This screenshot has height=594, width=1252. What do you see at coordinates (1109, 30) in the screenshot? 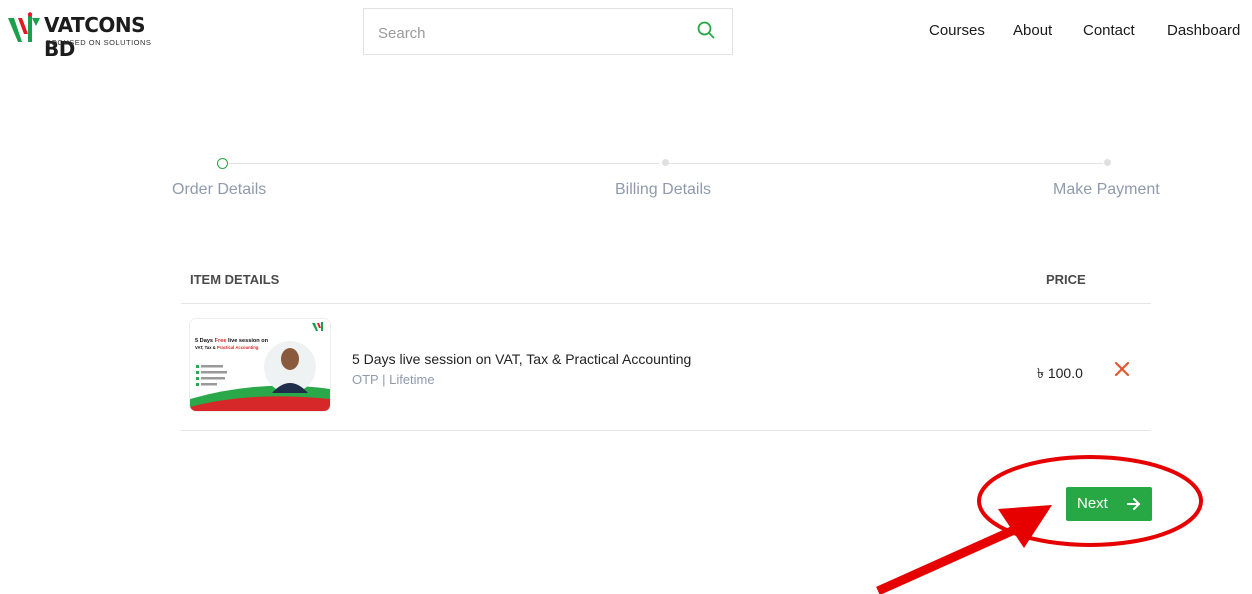
I see `nav-contact: Contact` at bounding box center [1109, 30].